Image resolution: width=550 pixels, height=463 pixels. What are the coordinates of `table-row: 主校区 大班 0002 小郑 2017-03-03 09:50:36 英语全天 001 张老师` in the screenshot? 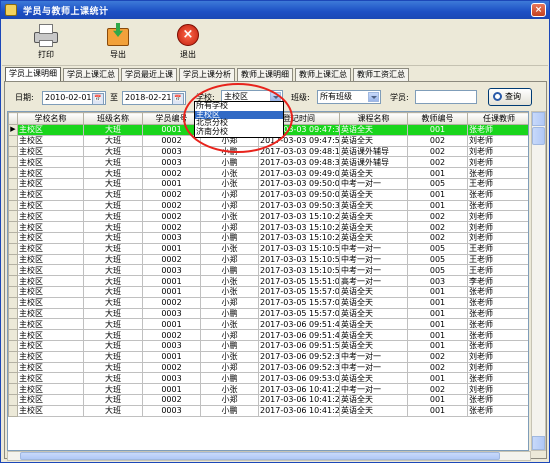 It's located at (268, 205).